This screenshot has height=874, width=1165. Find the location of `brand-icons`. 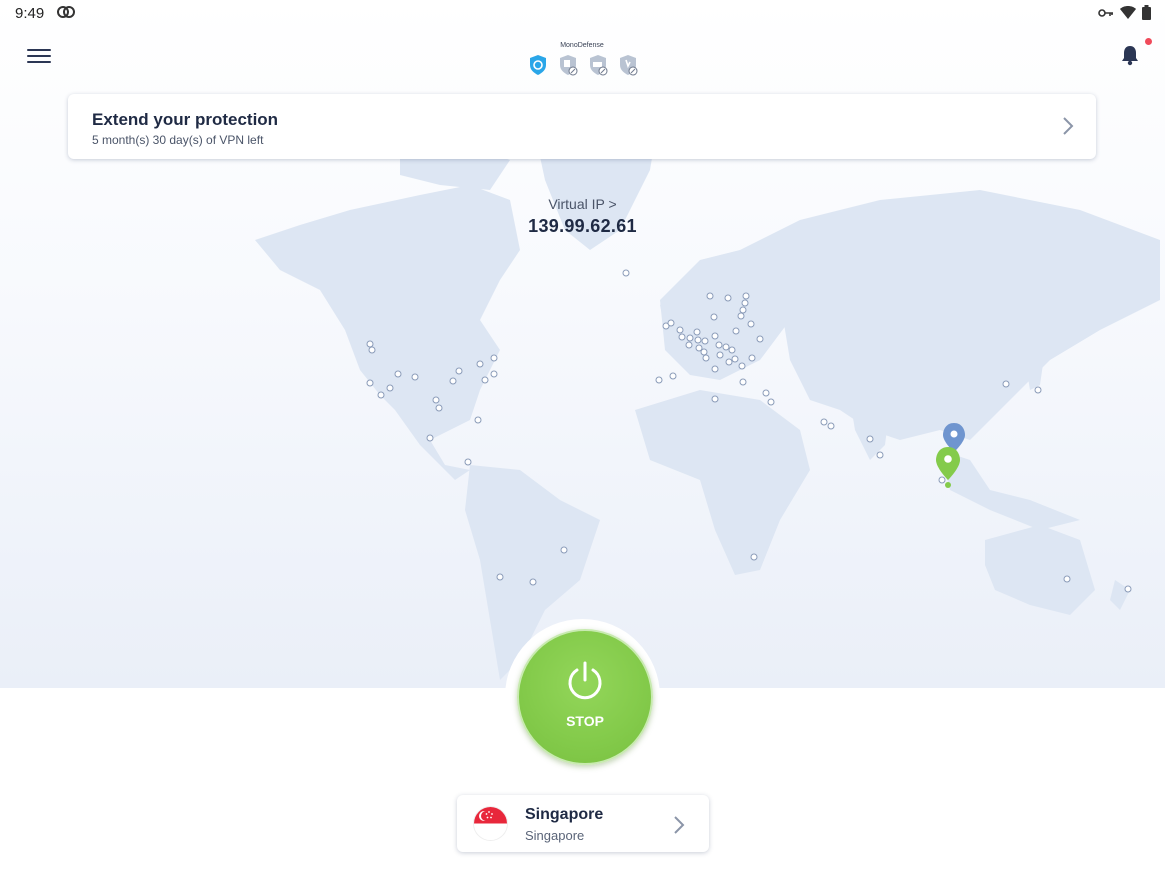

brand-icons is located at coordinates (583, 67).